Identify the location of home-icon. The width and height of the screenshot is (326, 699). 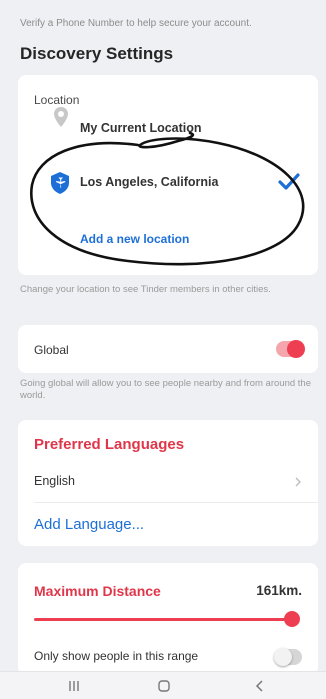
(164, 686).